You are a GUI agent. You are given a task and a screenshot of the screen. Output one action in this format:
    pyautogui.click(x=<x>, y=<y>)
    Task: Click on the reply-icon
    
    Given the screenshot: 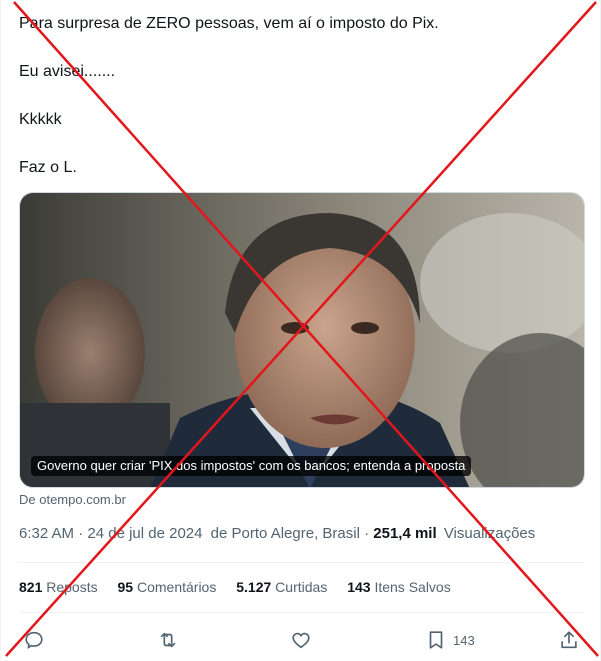 What is the action you would take?
    pyautogui.click(x=34, y=640)
    